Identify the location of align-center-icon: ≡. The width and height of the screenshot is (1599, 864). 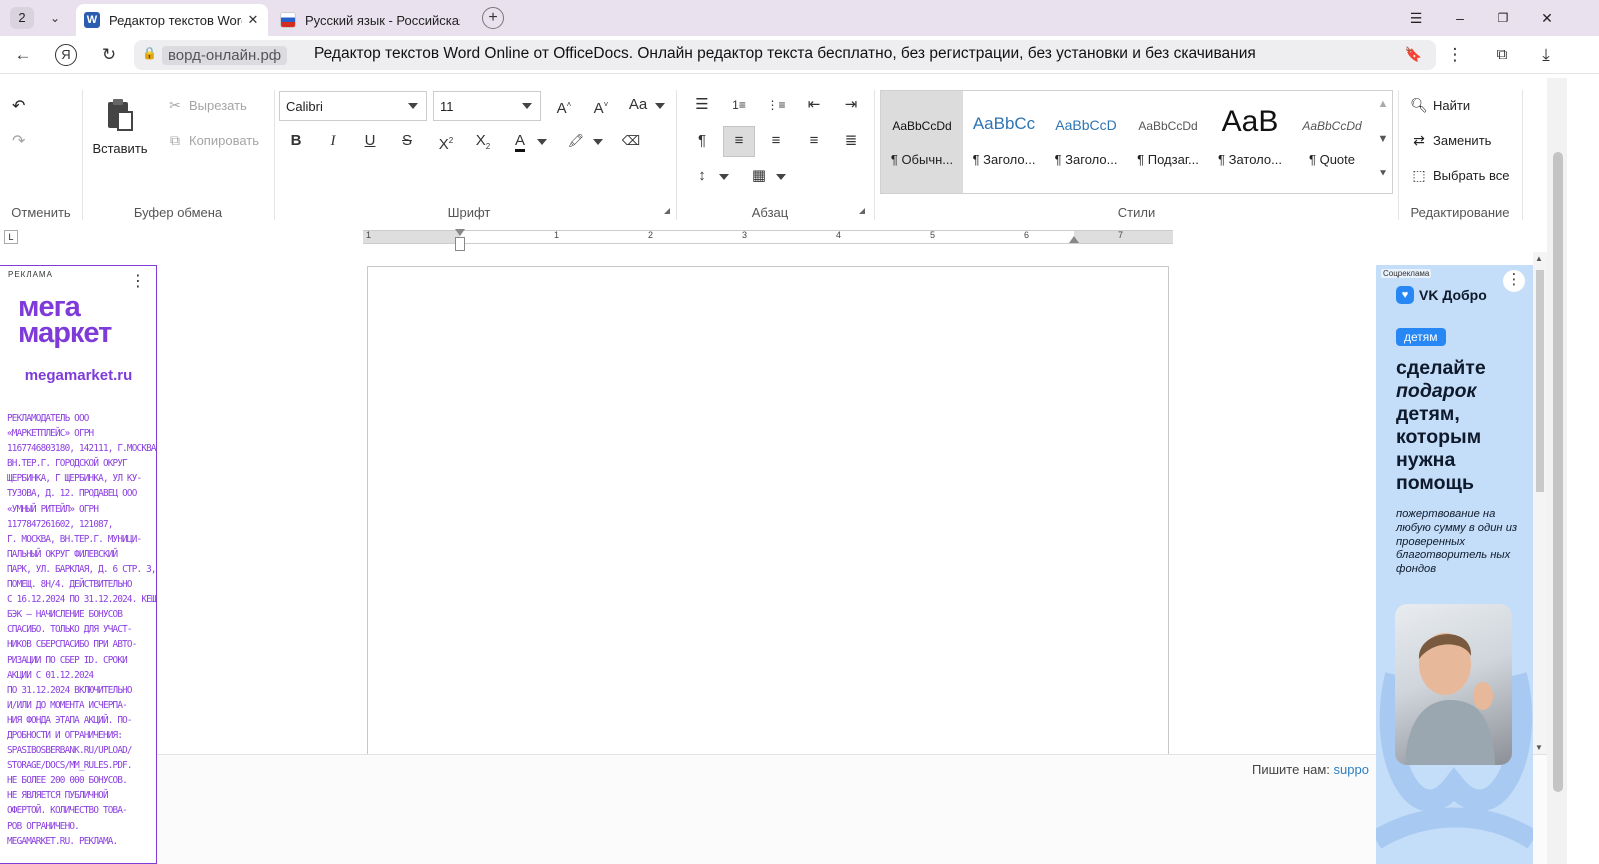
(776, 141).